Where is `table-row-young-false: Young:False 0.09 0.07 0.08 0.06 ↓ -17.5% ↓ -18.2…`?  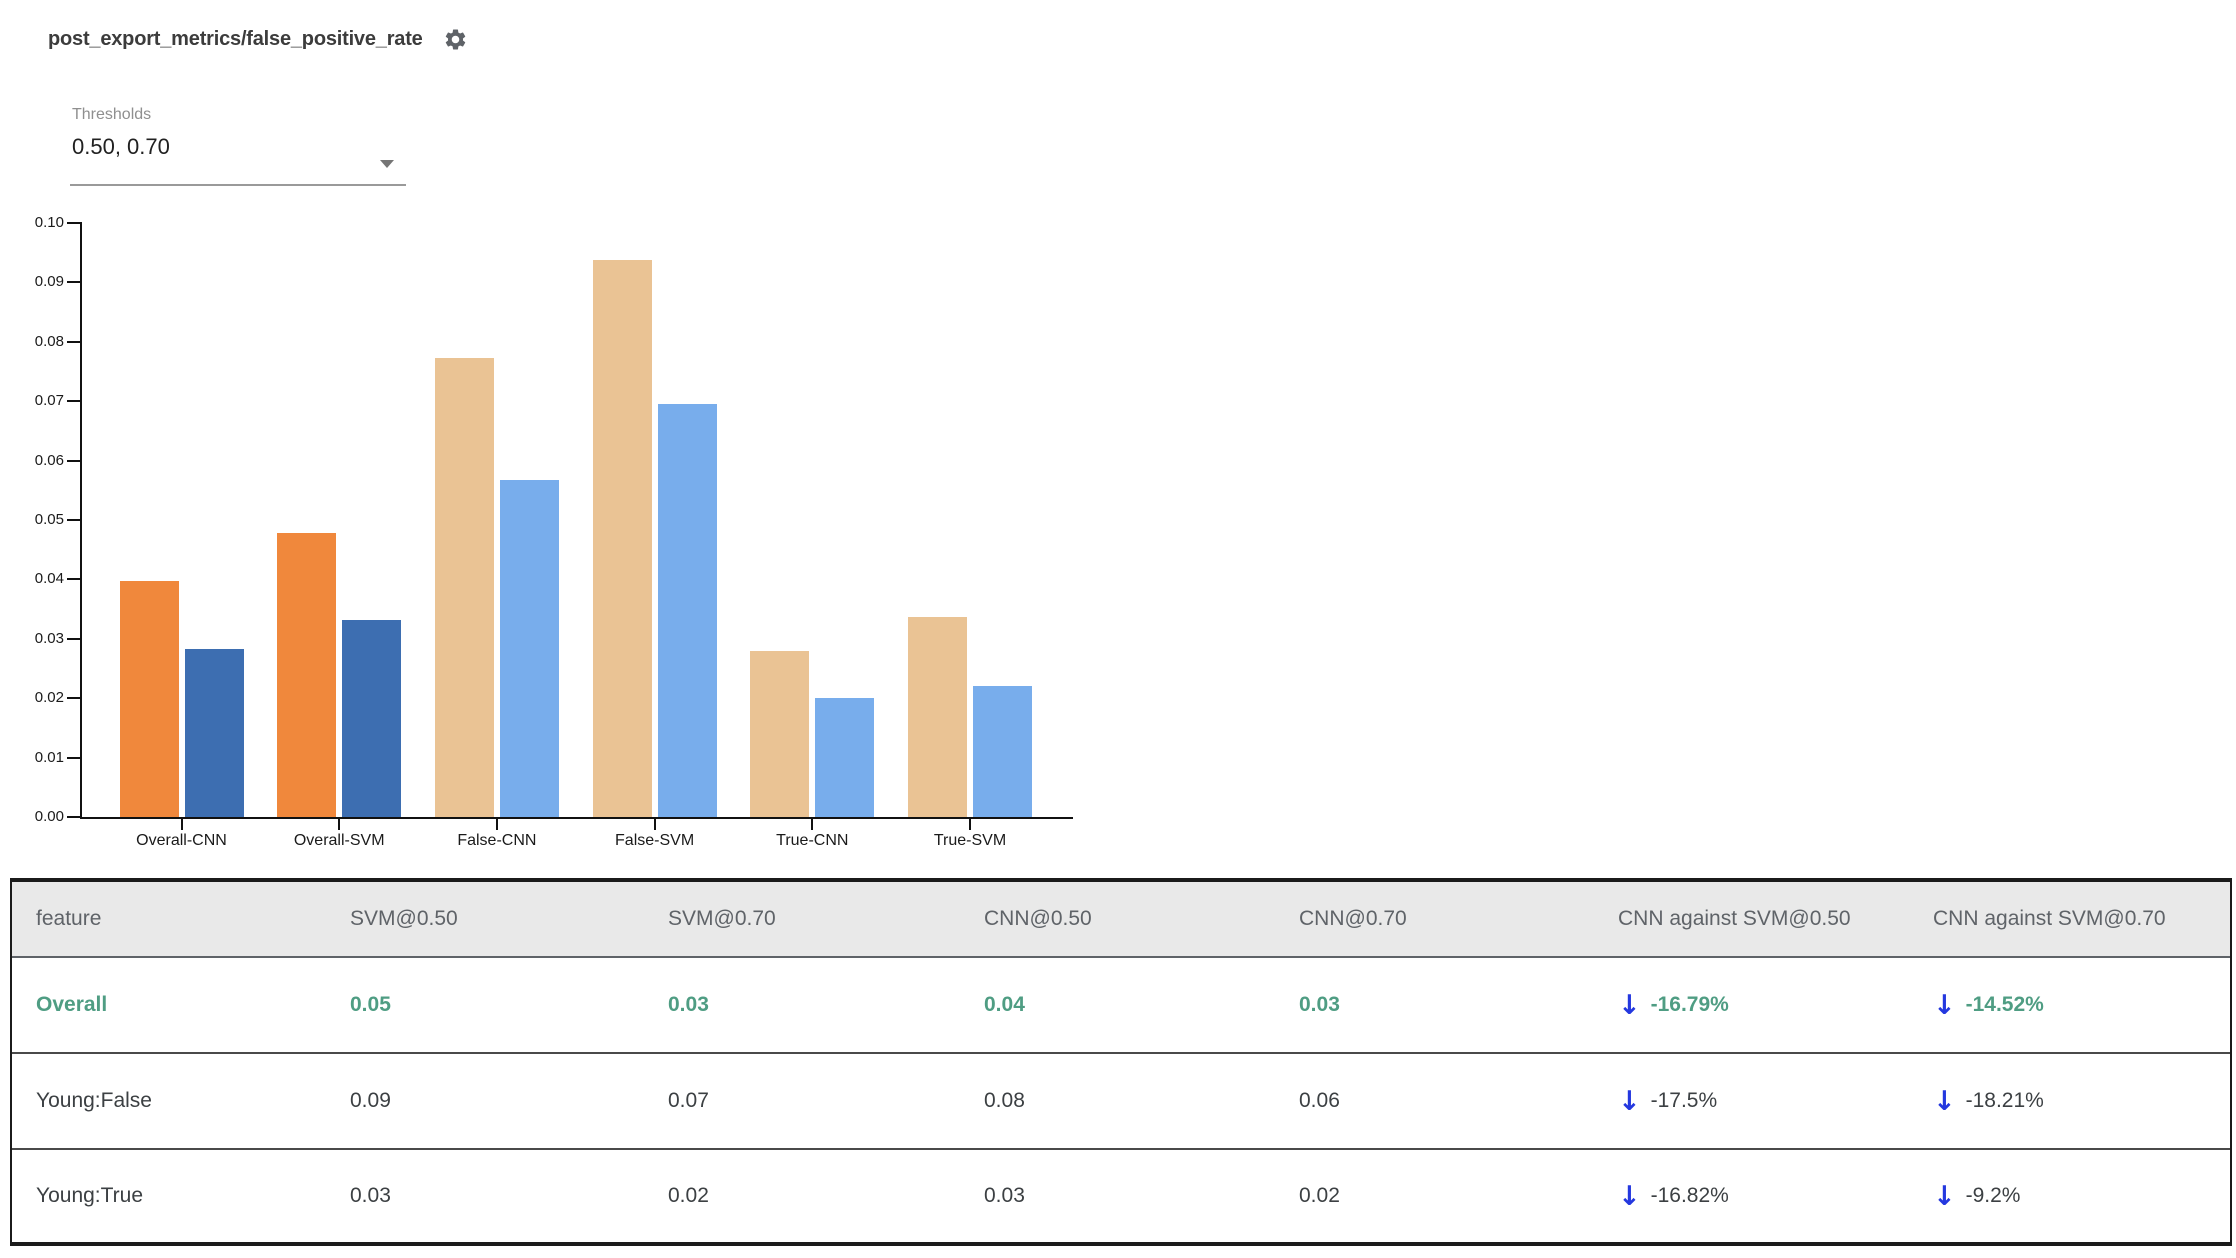
table-row-young-false: Young:False 0.09 0.07 0.08 0.06 ↓ -17.5% ↓ -18.2… is located at coordinates (1121, 1100).